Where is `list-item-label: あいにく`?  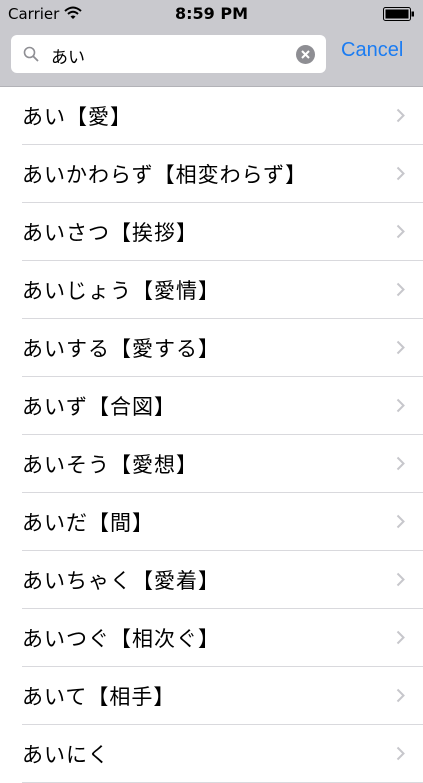
list-item-label: あいにく is located at coordinates (66, 755).